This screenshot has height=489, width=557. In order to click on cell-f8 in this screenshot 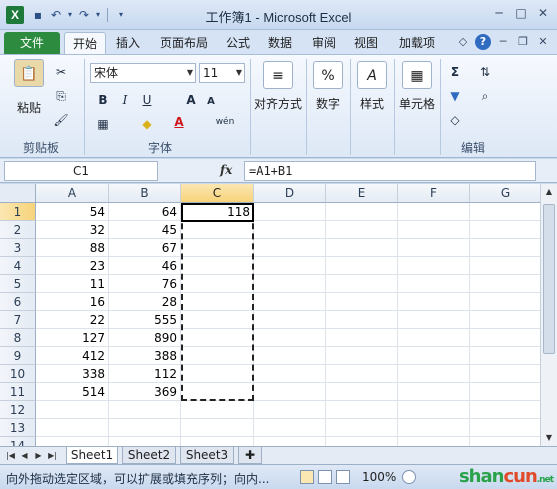, I will do `click(434, 338)`.